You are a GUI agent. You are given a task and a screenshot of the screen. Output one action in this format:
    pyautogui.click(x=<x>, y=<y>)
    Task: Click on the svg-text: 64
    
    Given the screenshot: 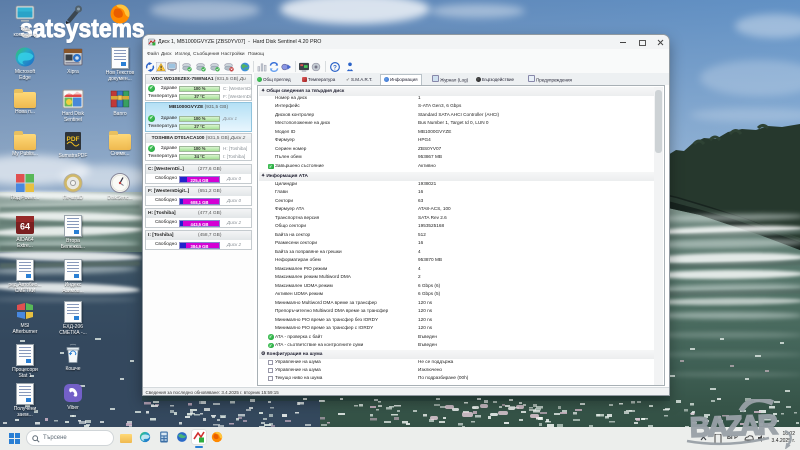 What is the action you would take?
    pyautogui.click(x=25, y=227)
    